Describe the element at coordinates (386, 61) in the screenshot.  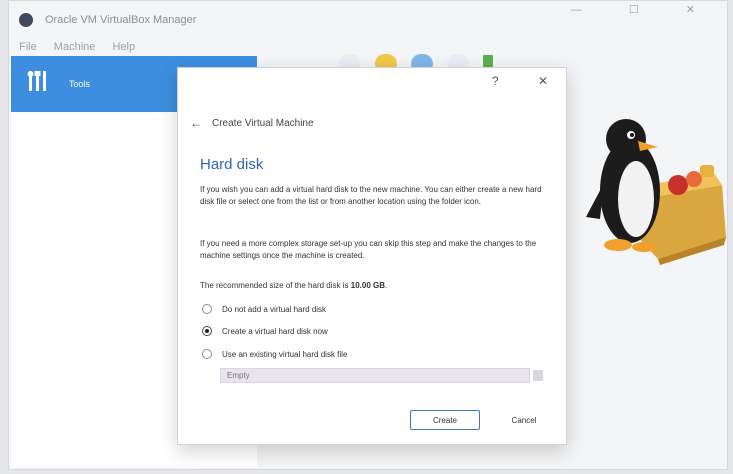
I see `new-vm-icon` at that location.